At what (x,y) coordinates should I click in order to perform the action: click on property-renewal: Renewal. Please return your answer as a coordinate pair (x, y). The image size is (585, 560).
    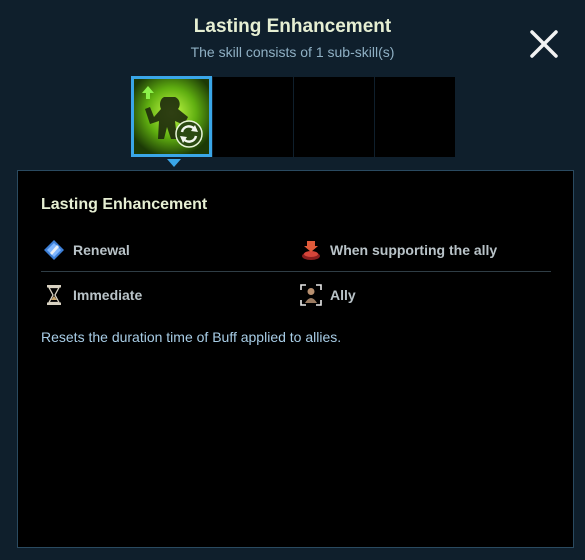
    Looking at the image, I should click on (86, 250).